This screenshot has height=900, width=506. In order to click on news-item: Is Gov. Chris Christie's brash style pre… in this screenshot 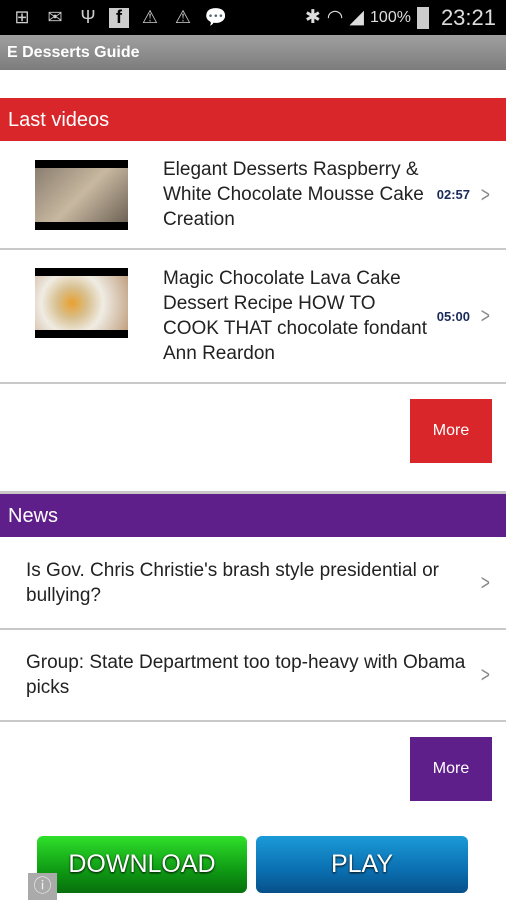, I will do `click(253, 583)`.